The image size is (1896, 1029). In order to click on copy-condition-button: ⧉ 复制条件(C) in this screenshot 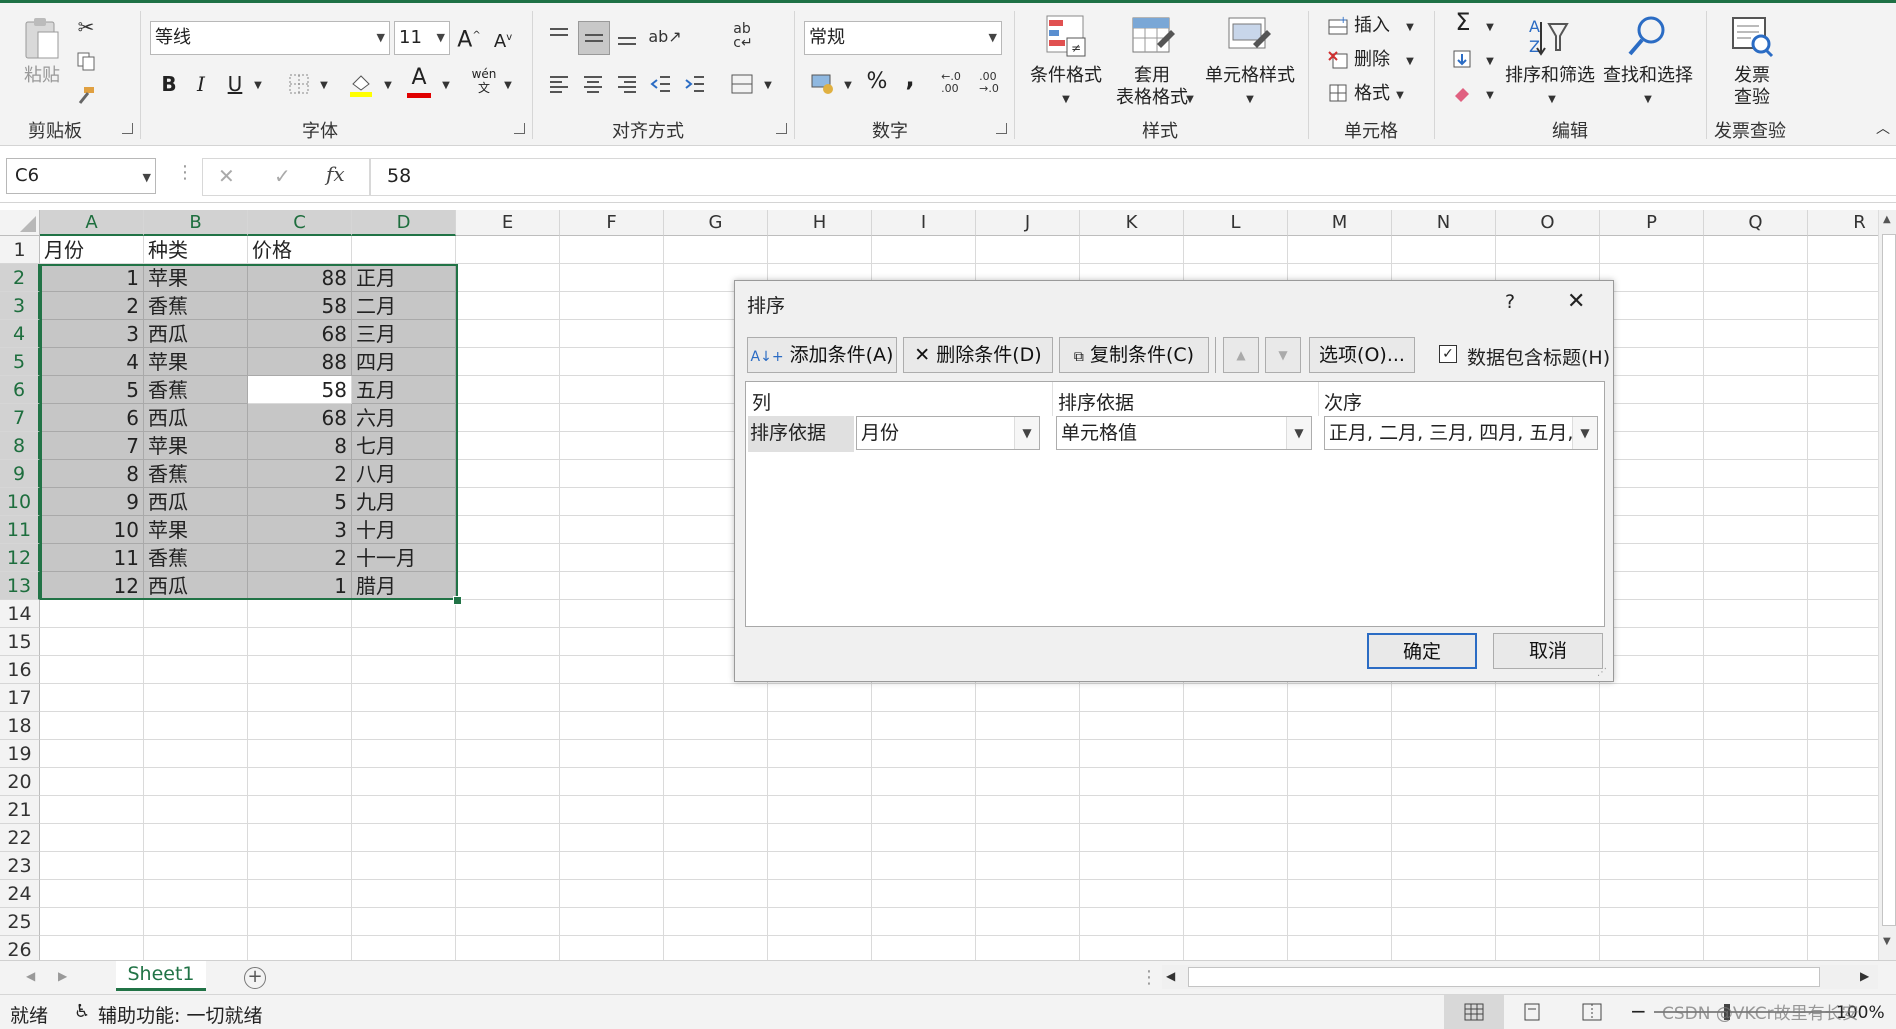, I will do `click(1134, 355)`.